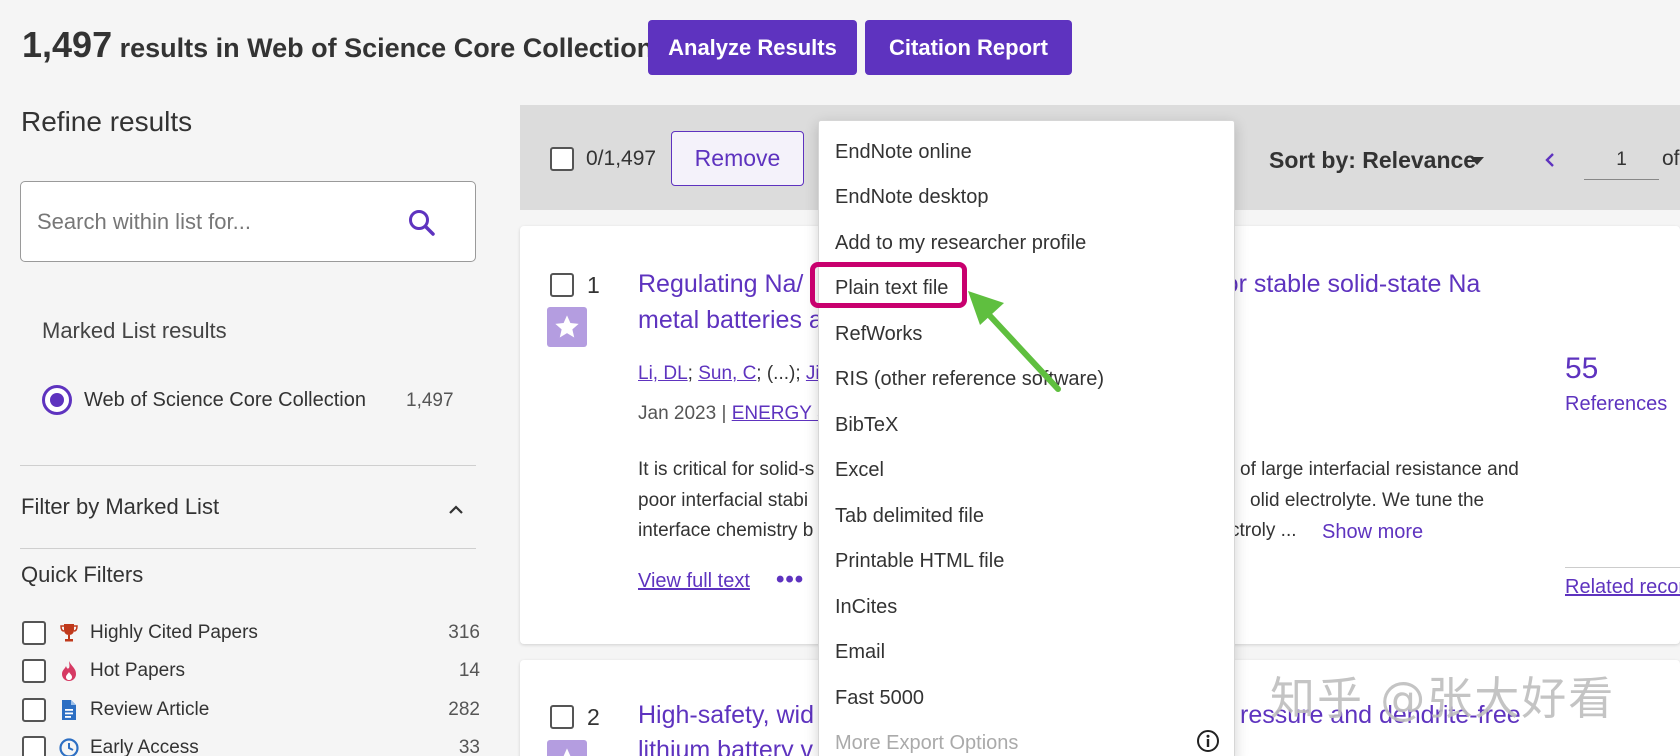  Describe the element at coordinates (752, 47) in the screenshot. I see `analyze-results-button: Analyze Results` at that location.